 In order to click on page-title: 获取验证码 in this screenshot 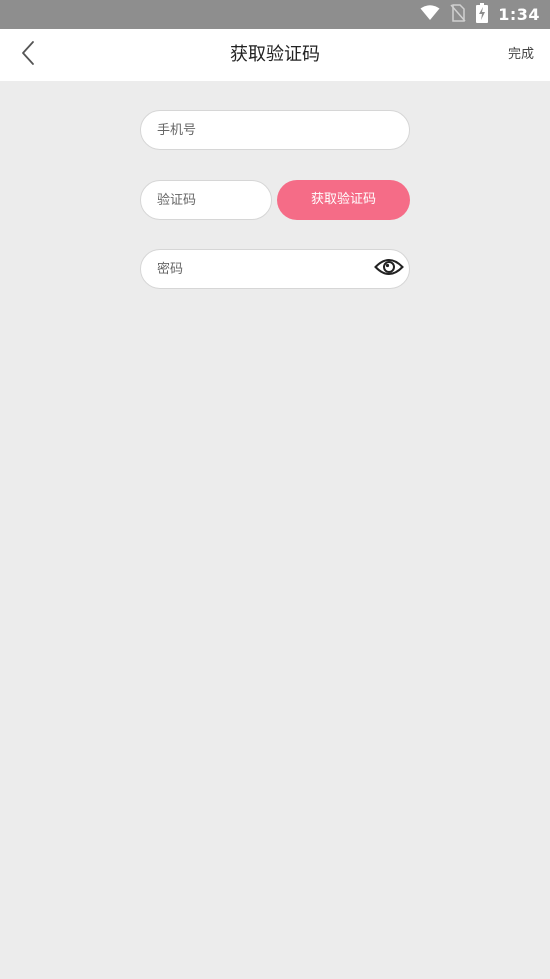, I will do `click(275, 54)`.